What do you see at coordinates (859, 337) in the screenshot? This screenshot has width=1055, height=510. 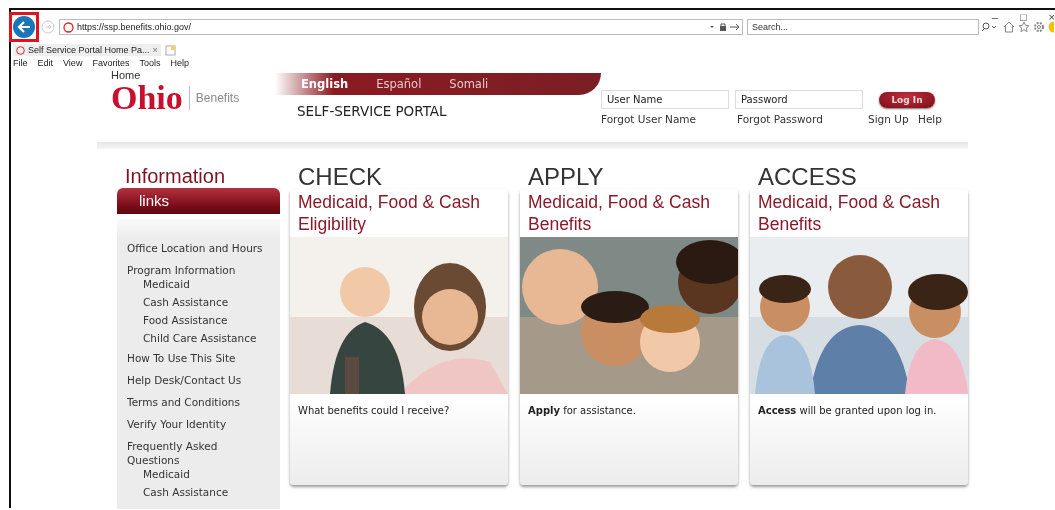 I see `promo-card: Medicaid, Food & Cash Benefits Access will be granted upon log in.` at bounding box center [859, 337].